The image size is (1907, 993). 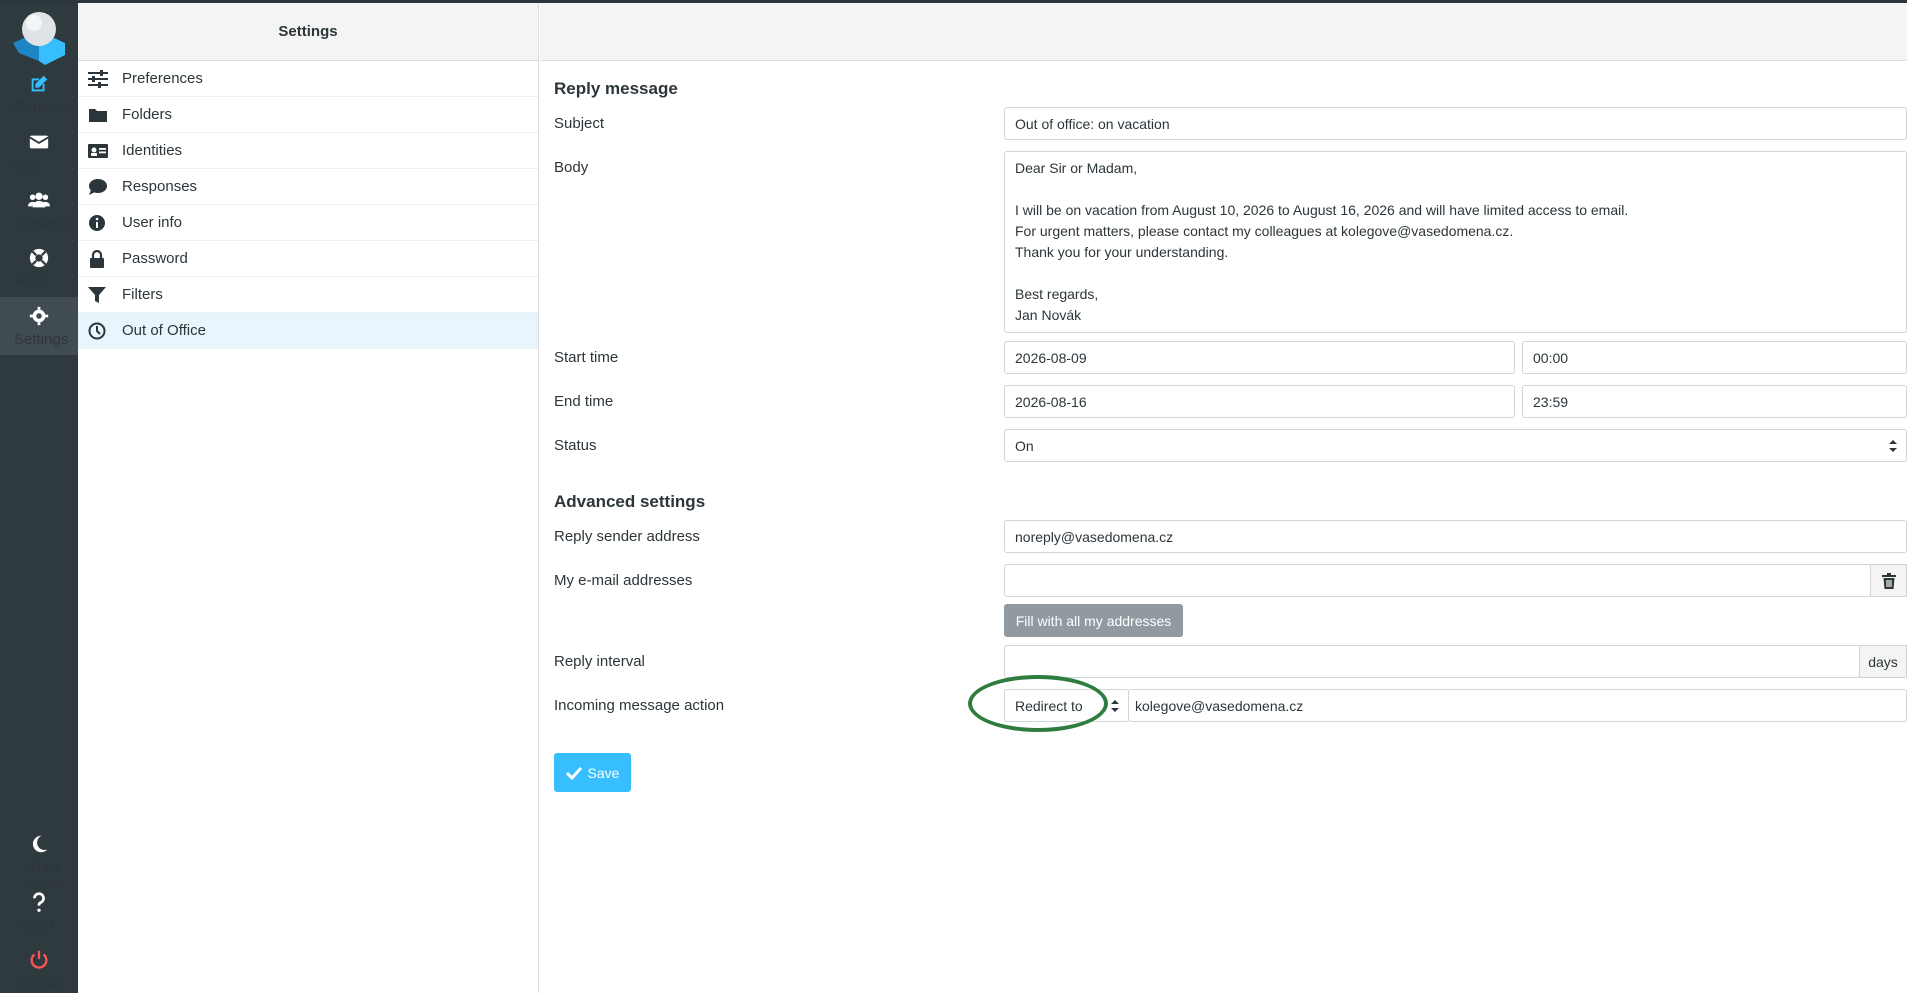 What do you see at coordinates (308, 331) in the screenshot?
I see `settings-item-out-of-office: Out of Office` at bounding box center [308, 331].